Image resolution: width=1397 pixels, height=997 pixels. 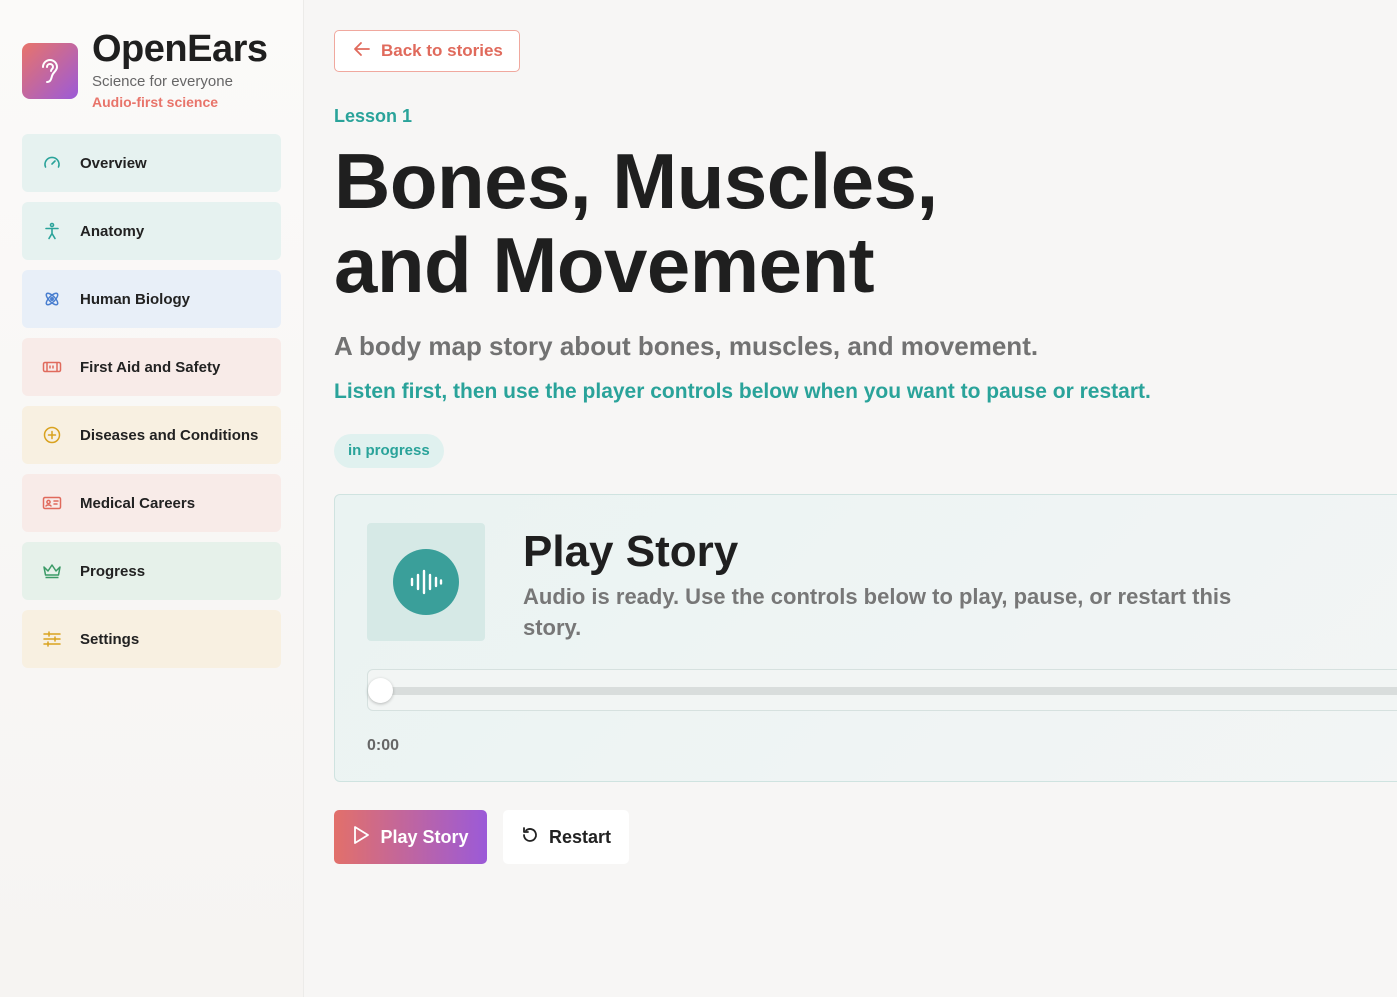 What do you see at coordinates (52, 163) in the screenshot?
I see `gauge-icon` at bounding box center [52, 163].